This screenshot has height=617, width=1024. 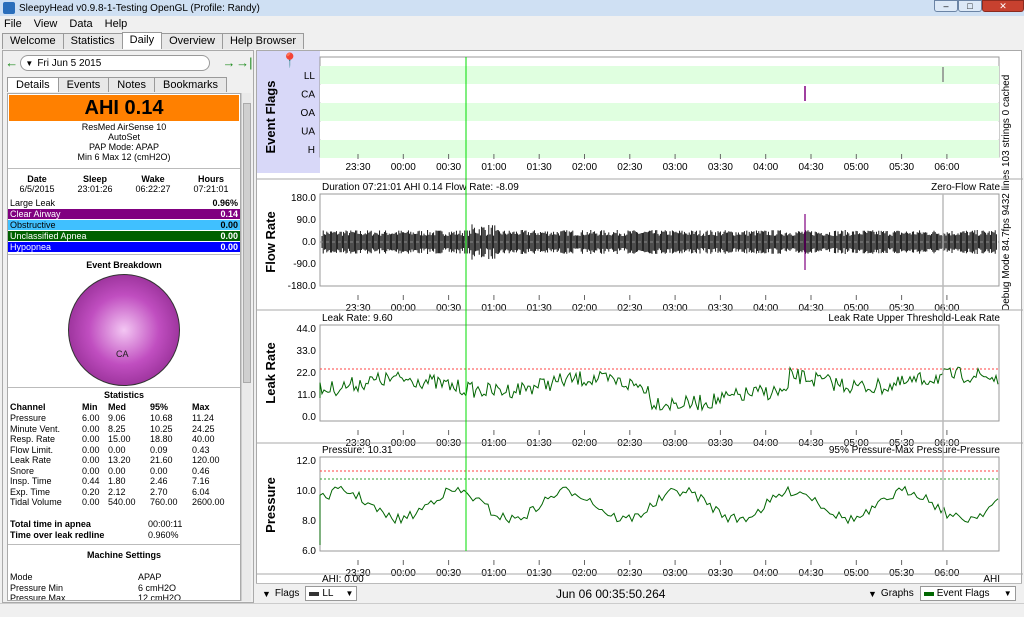 What do you see at coordinates (159, 481) in the screenshot?
I see `stats-cell: 2.46` at bounding box center [159, 481].